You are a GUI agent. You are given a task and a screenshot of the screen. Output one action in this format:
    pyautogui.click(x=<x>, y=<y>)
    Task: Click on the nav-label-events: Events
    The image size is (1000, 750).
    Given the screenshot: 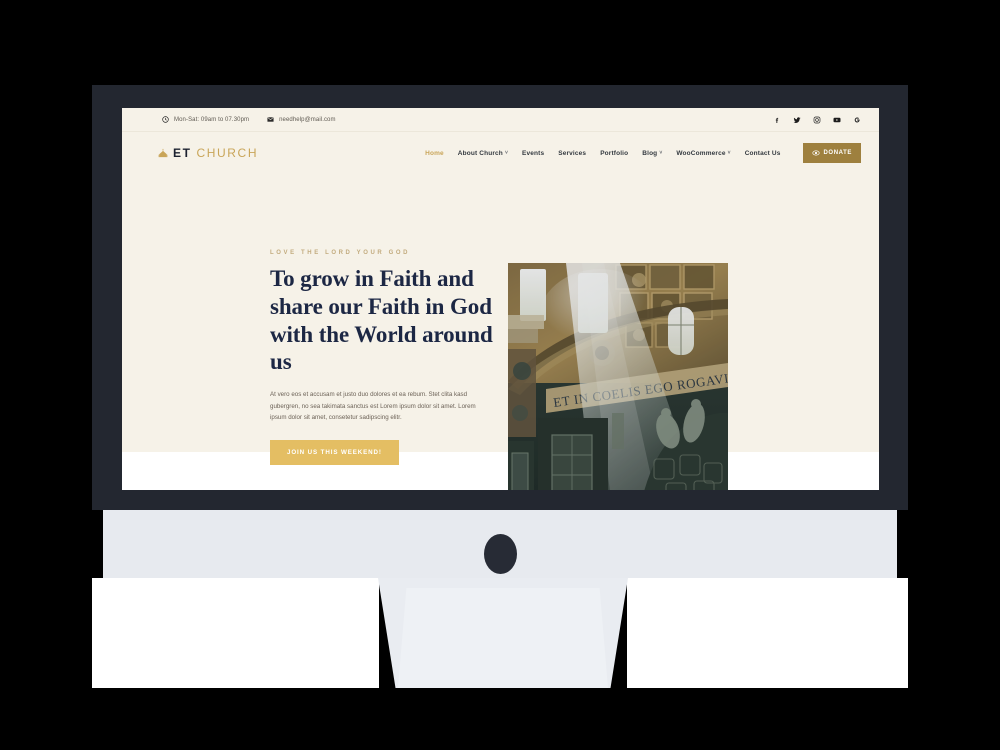 What is the action you would take?
    pyautogui.click(x=533, y=153)
    